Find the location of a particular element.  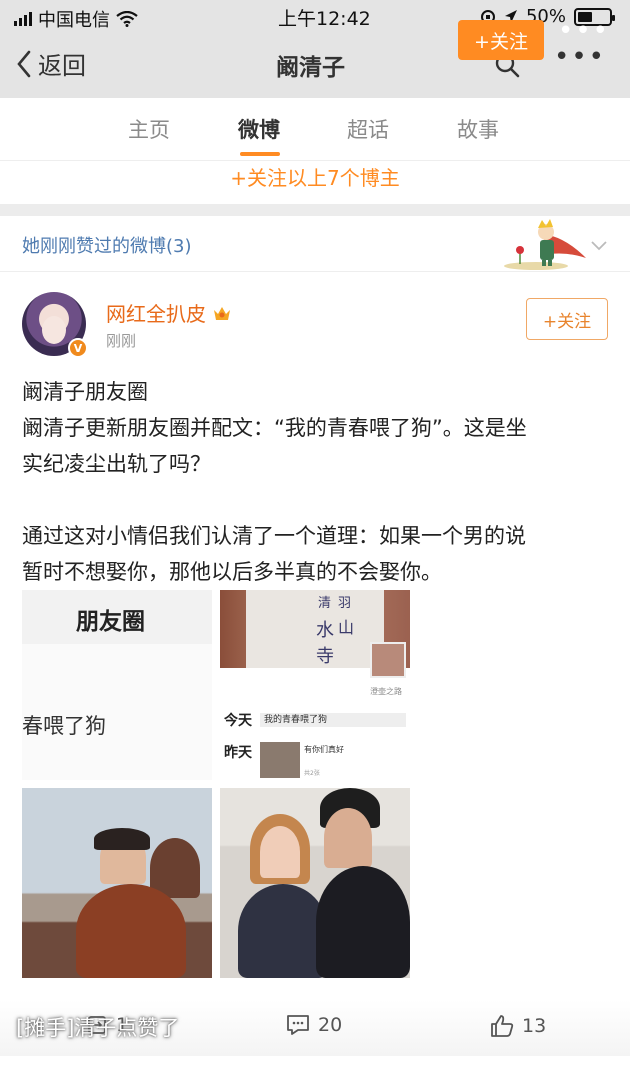

back-label: 返回 is located at coordinates (62, 66).